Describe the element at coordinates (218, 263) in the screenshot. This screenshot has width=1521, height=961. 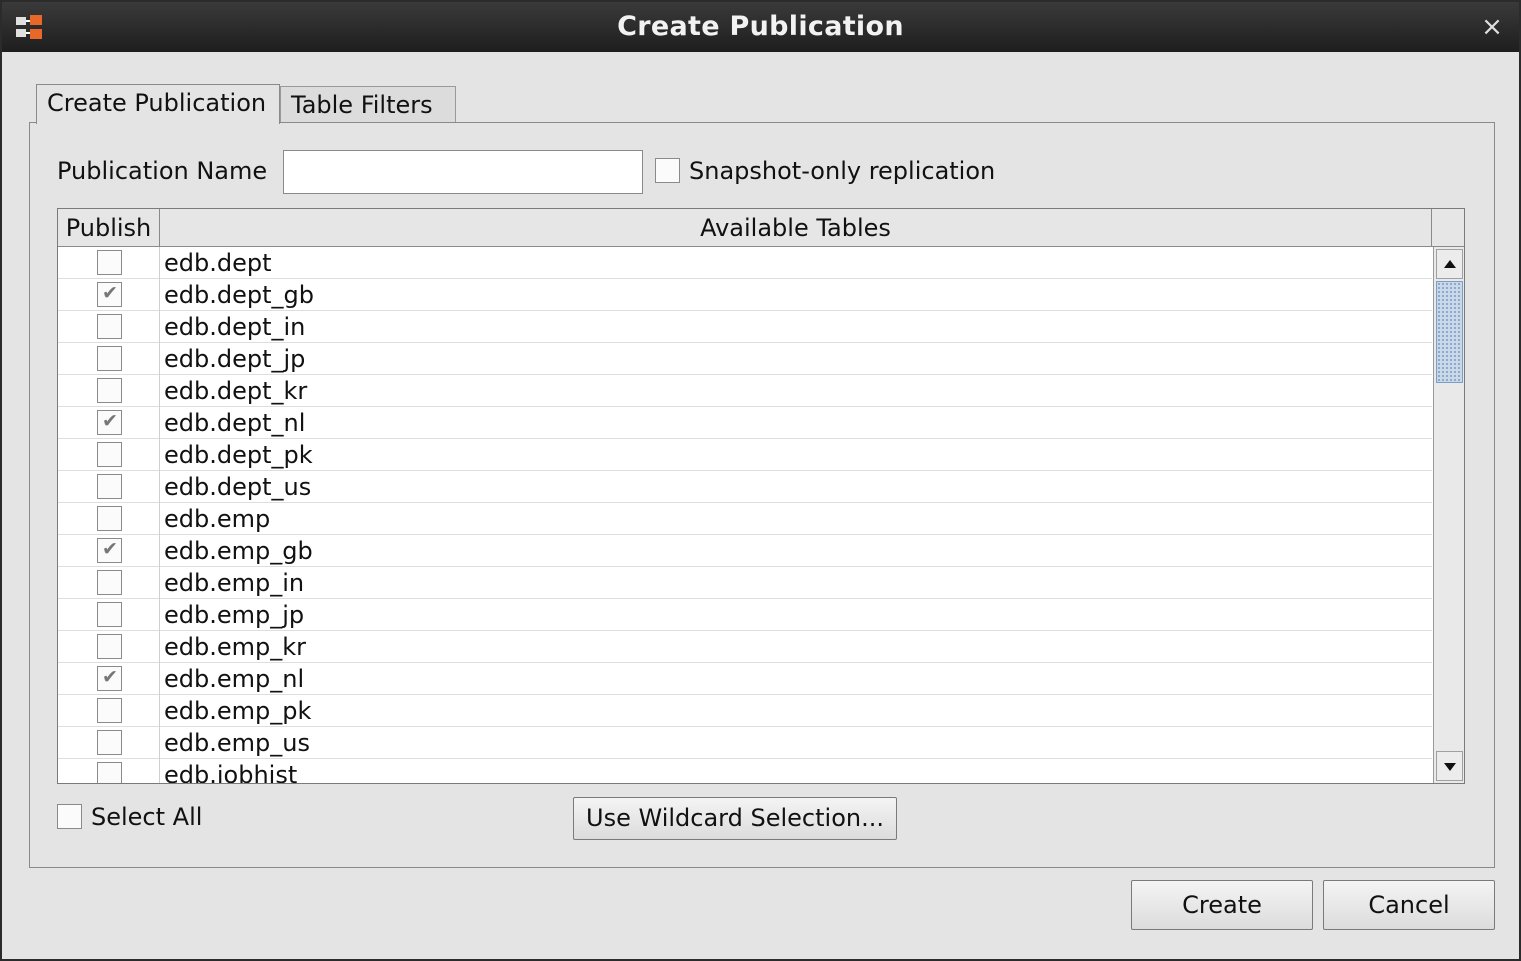
I see `table-name-cell: edb.dept` at that location.